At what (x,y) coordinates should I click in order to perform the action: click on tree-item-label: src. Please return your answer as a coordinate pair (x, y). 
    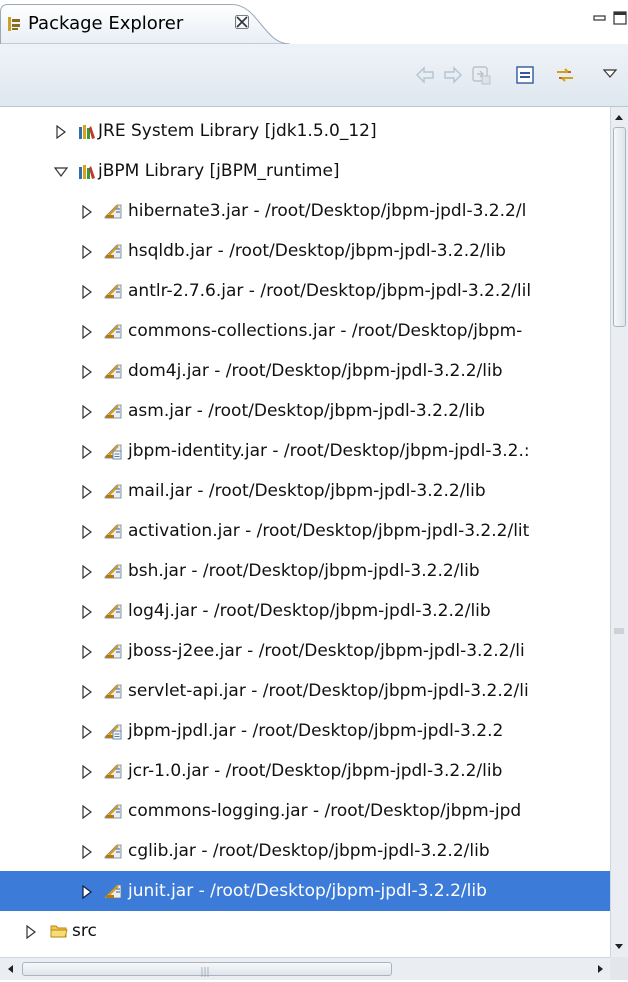
    Looking at the image, I should click on (84, 931).